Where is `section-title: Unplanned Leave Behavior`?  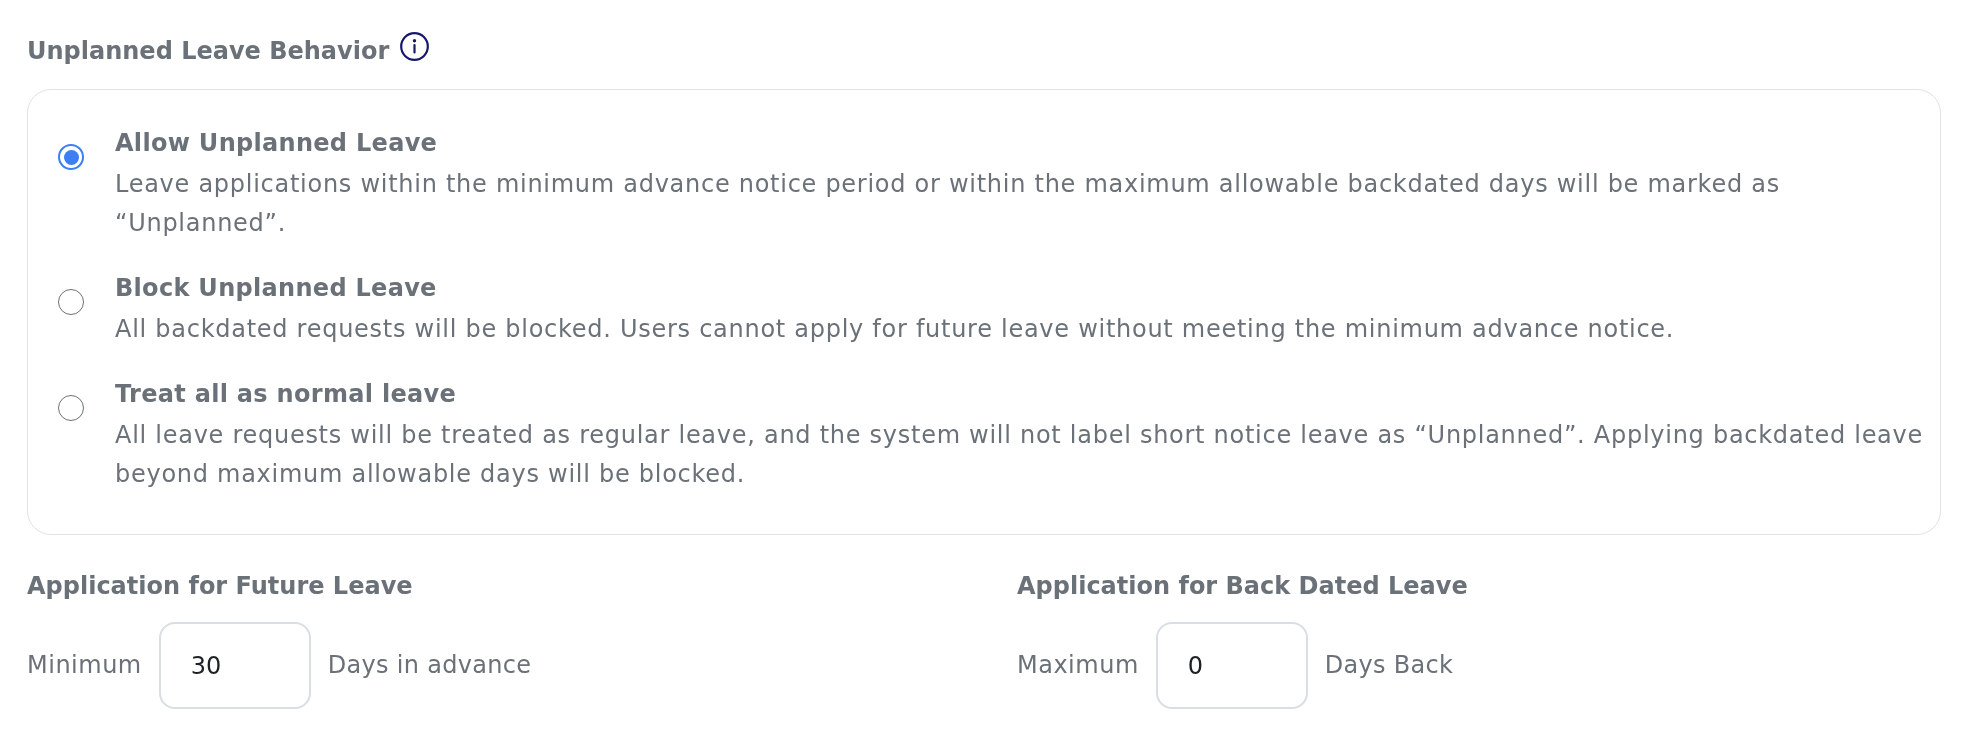
section-title: Unplanned Leave Behavior is located at coordinates (208, 51).